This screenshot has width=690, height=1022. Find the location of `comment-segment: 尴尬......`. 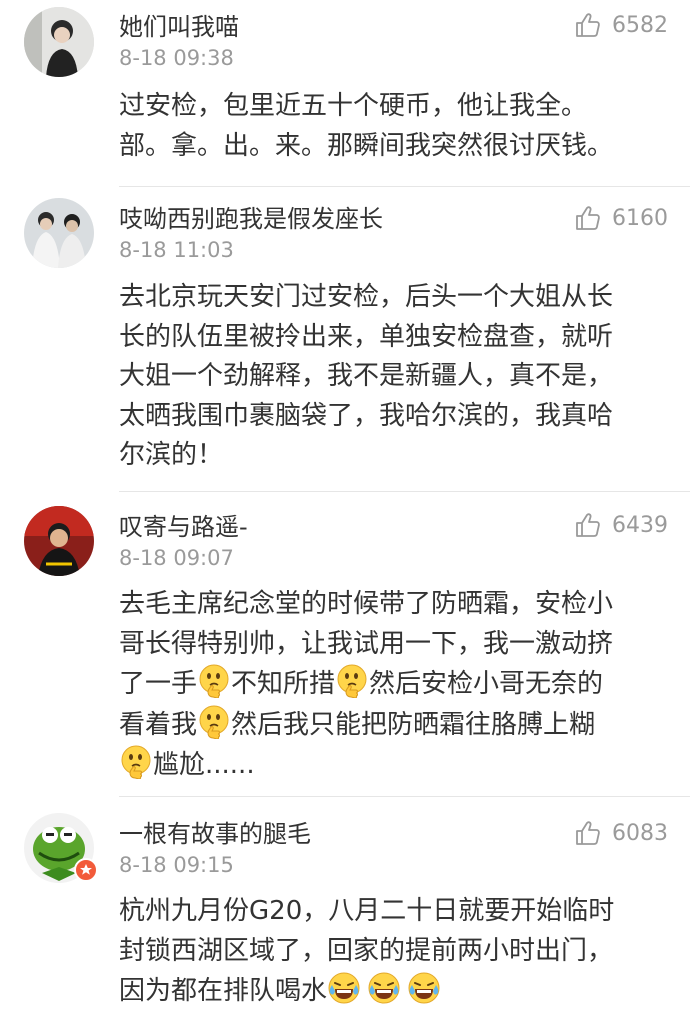

comment-segment: 尴尬...... is located at coordinates (204, 765).